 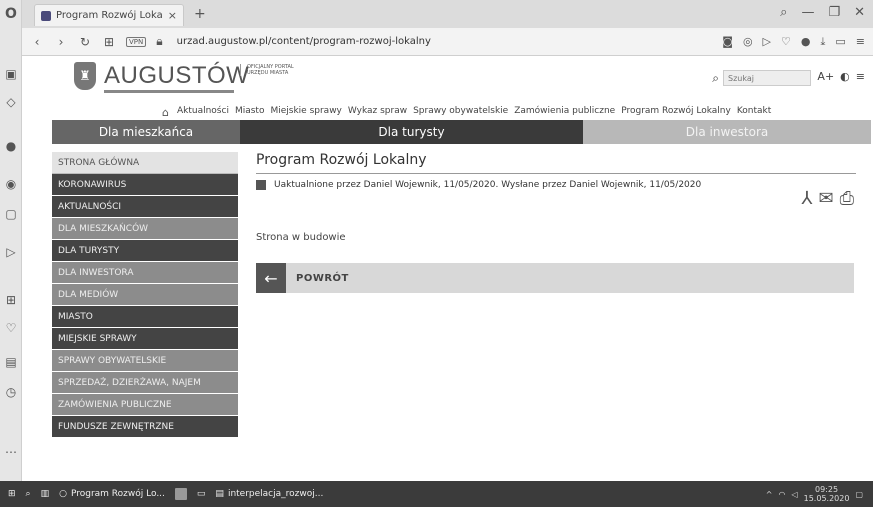 I want to click on city-crest-icon: ♜, so click(x=85, y=76).